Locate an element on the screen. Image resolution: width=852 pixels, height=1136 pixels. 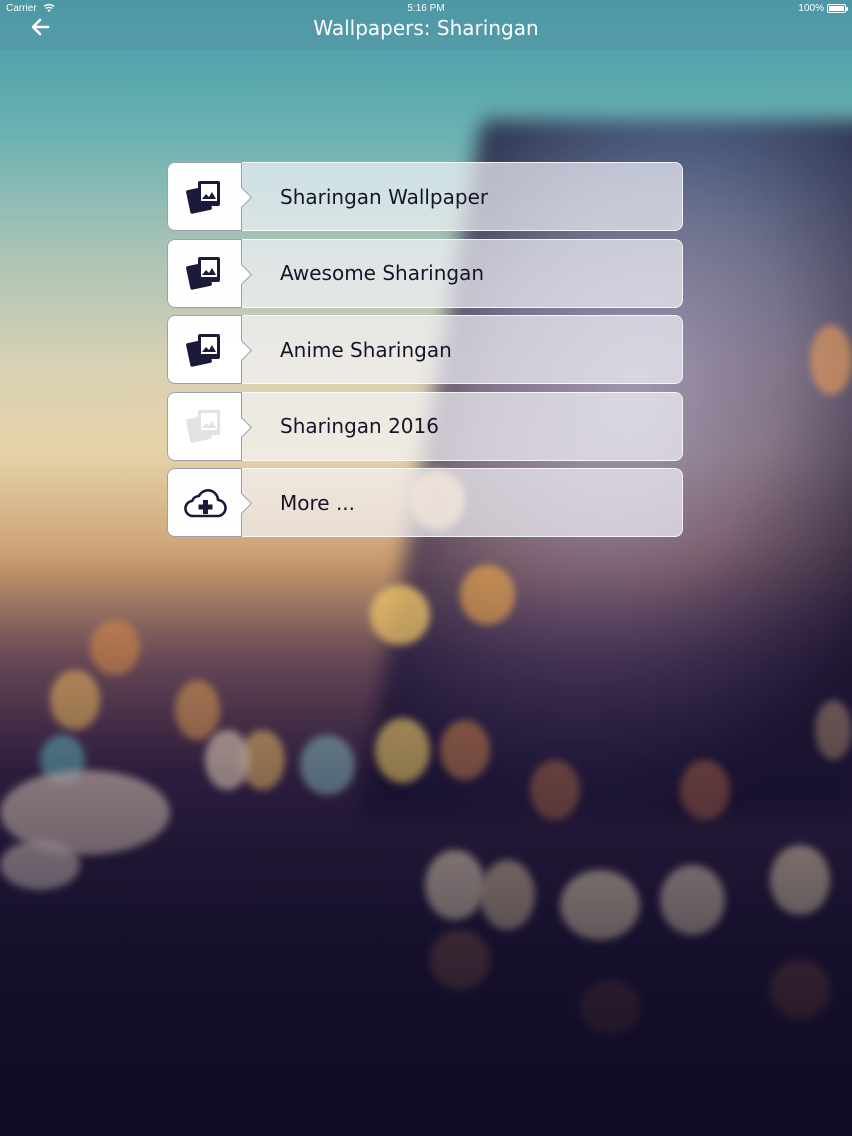
menu-item-awesome-sharingan: Awesome Sharingan is located at coordinates (425, 273).